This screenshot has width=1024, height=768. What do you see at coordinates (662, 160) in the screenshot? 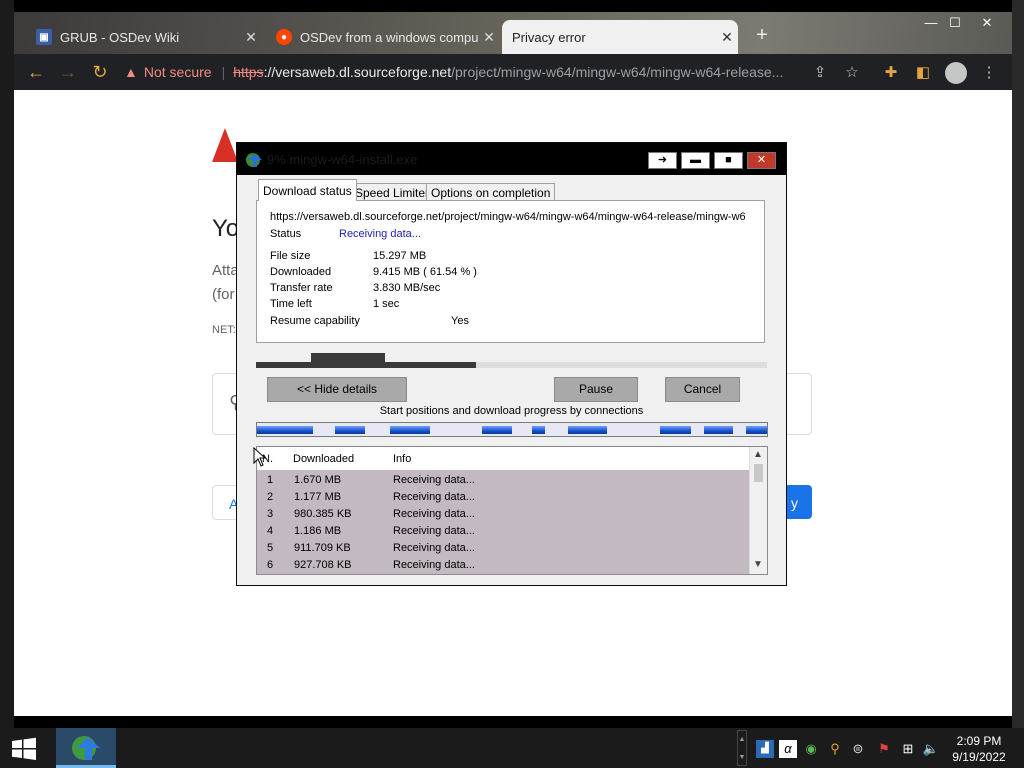
I see `arrow-right-icon: ➜` at bounding box center [662, 160].